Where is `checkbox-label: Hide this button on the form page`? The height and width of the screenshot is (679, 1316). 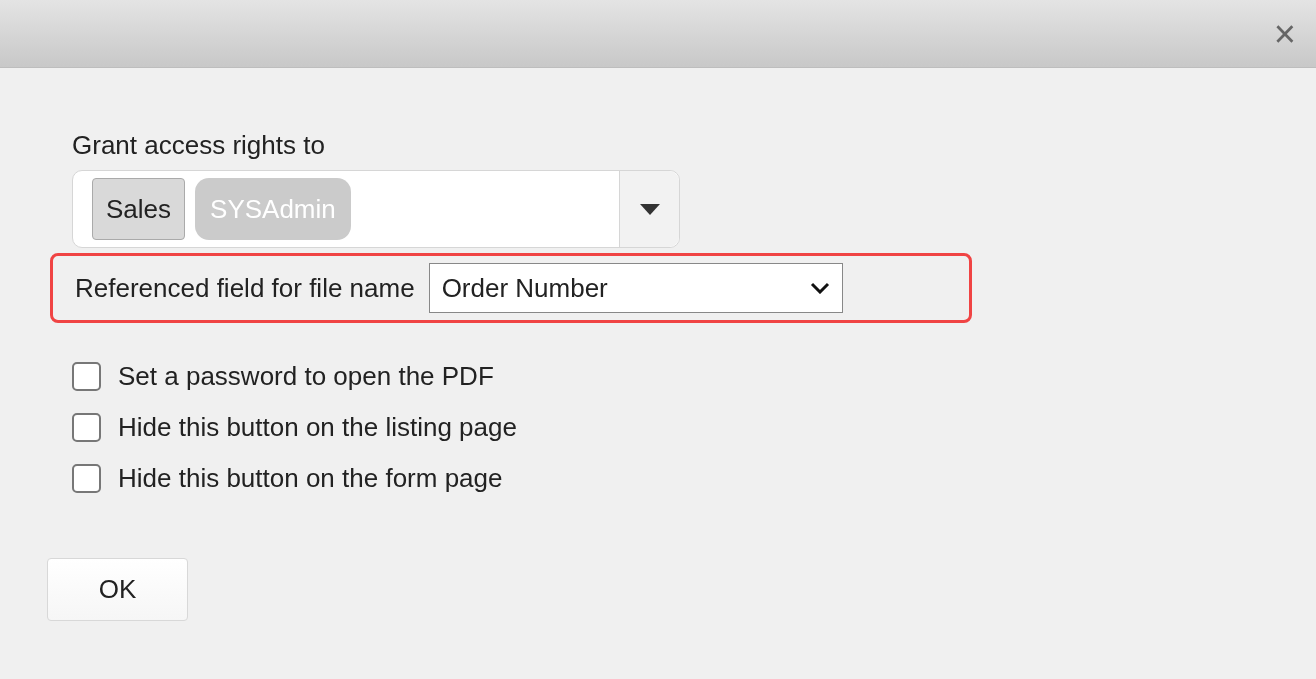 checkbox-label: Hide this button on the form page is located at coordinates (310, 478).